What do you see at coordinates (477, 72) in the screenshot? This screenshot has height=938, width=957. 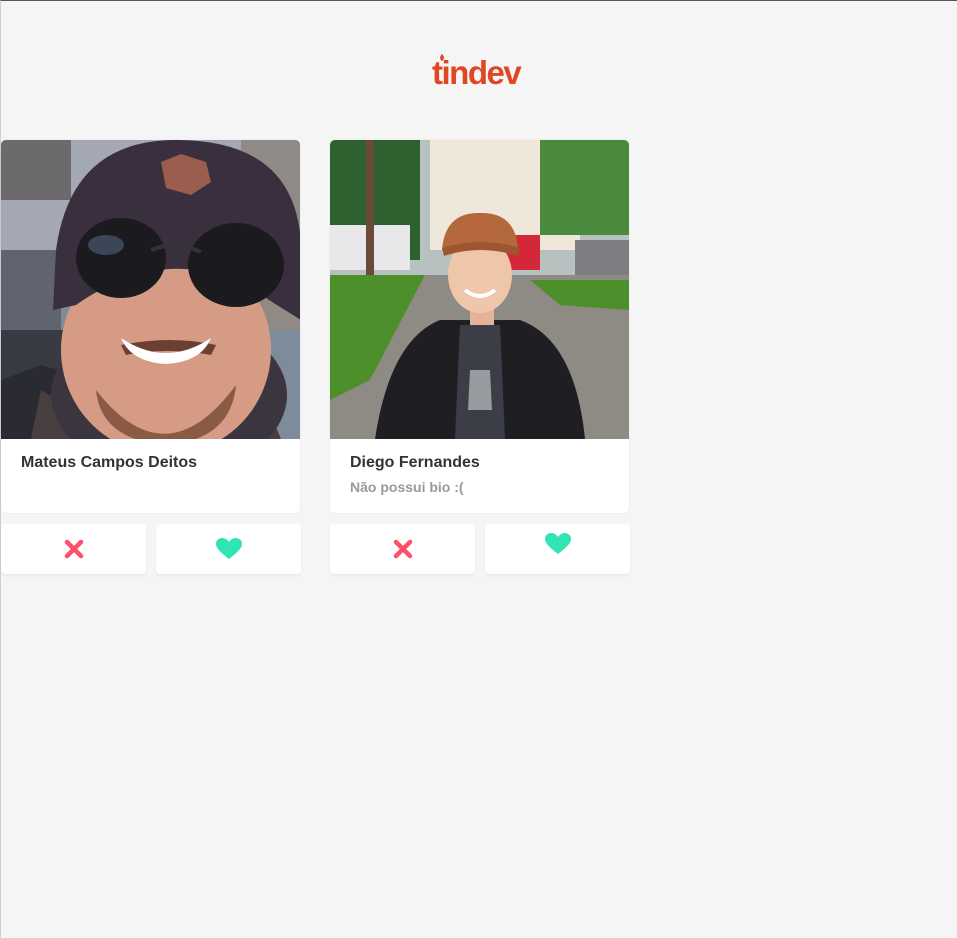 I see `logo-text: tindev` at bounding box center [477, 72].